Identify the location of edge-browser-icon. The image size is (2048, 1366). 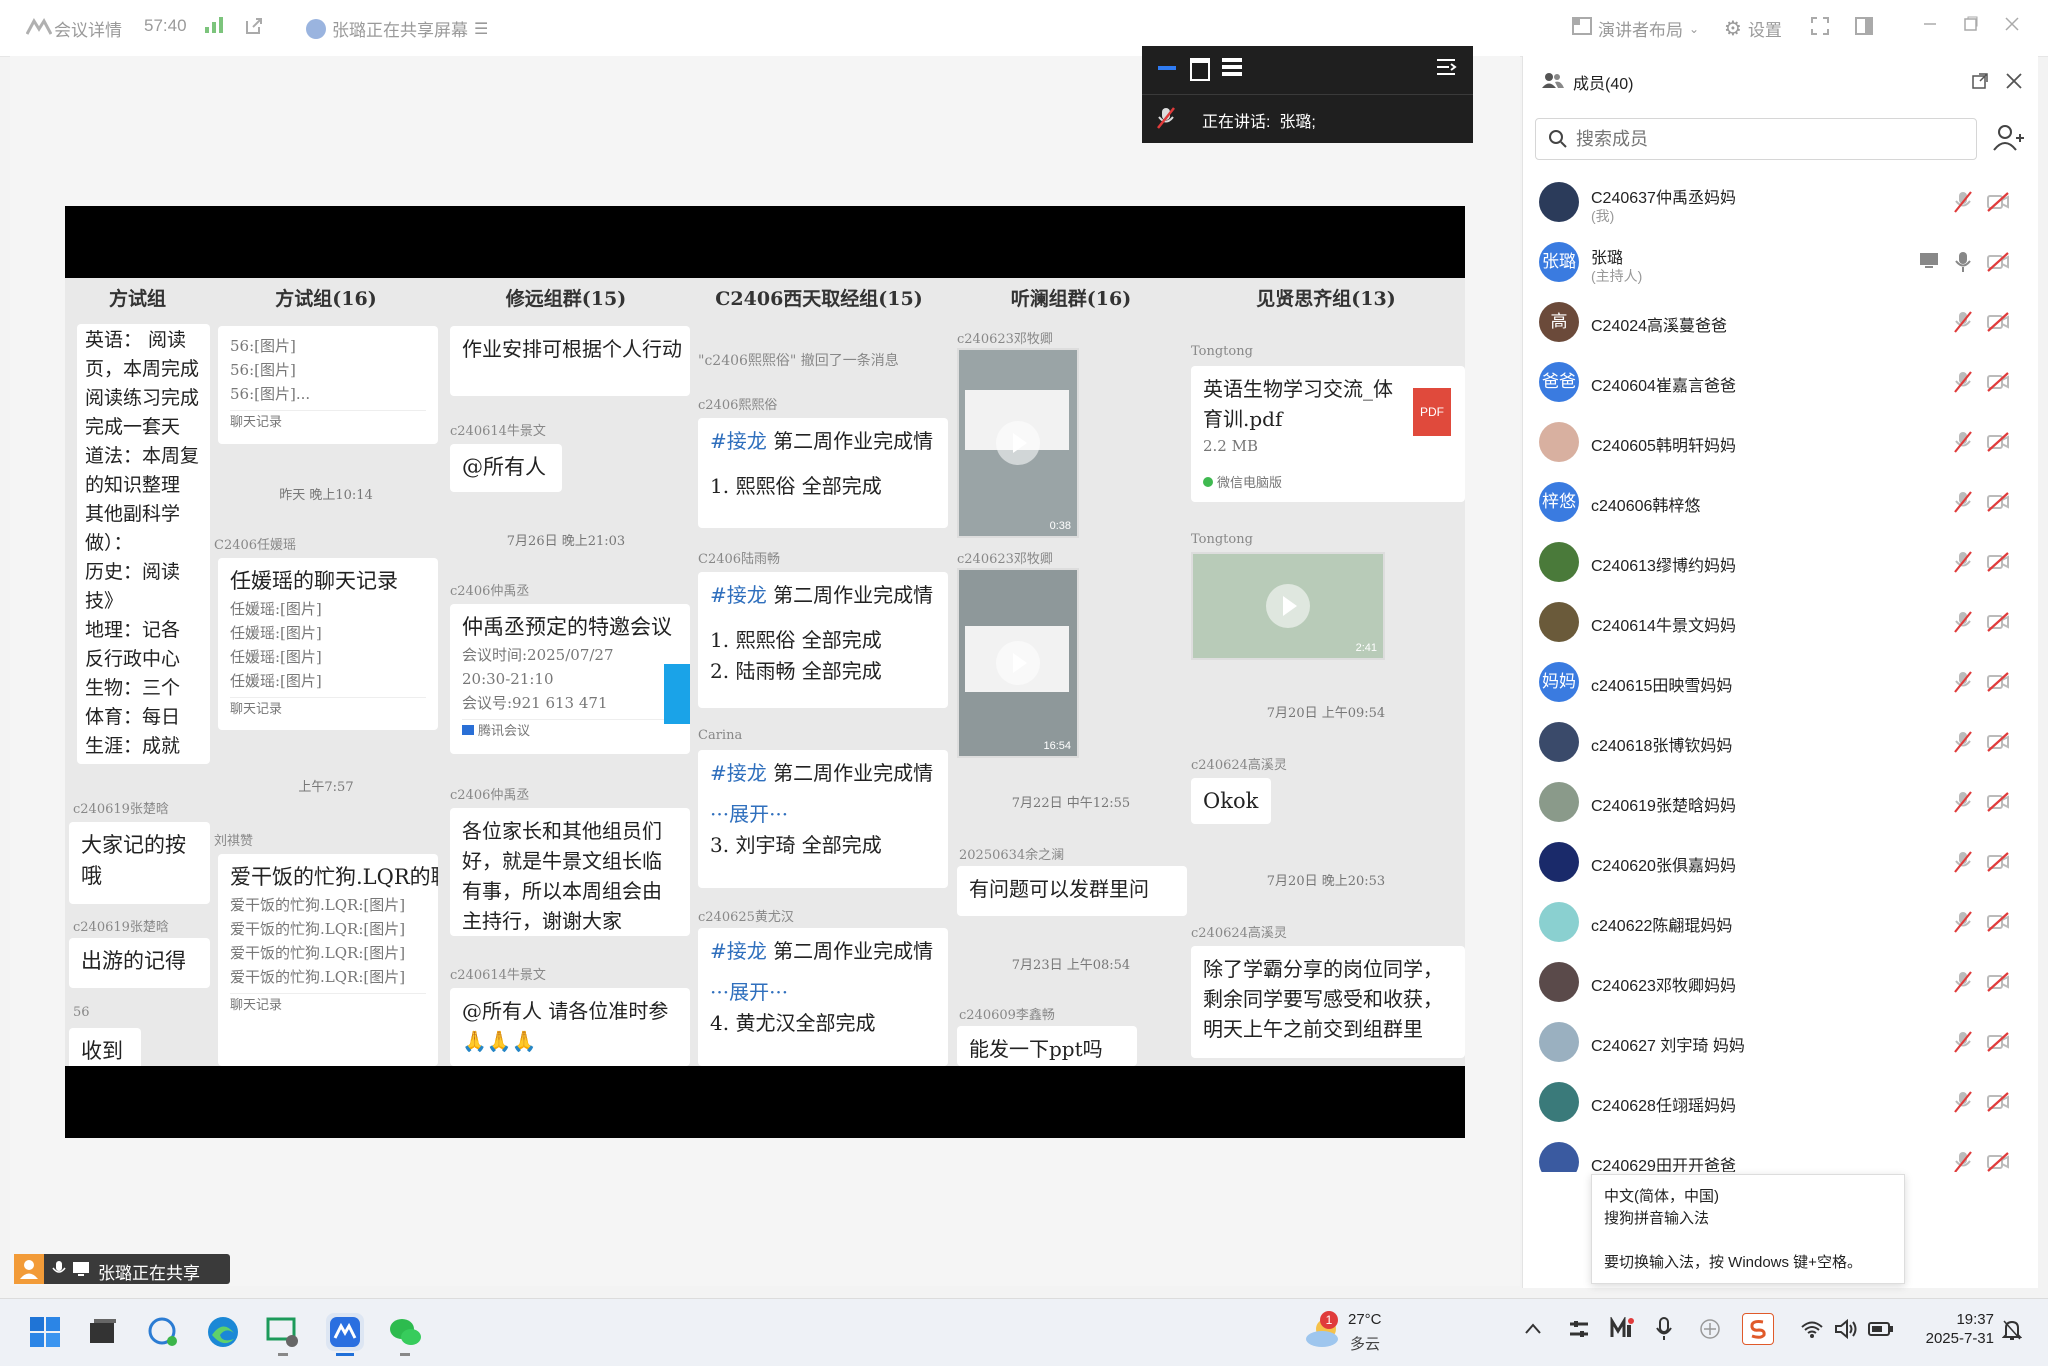
(223, 1332).